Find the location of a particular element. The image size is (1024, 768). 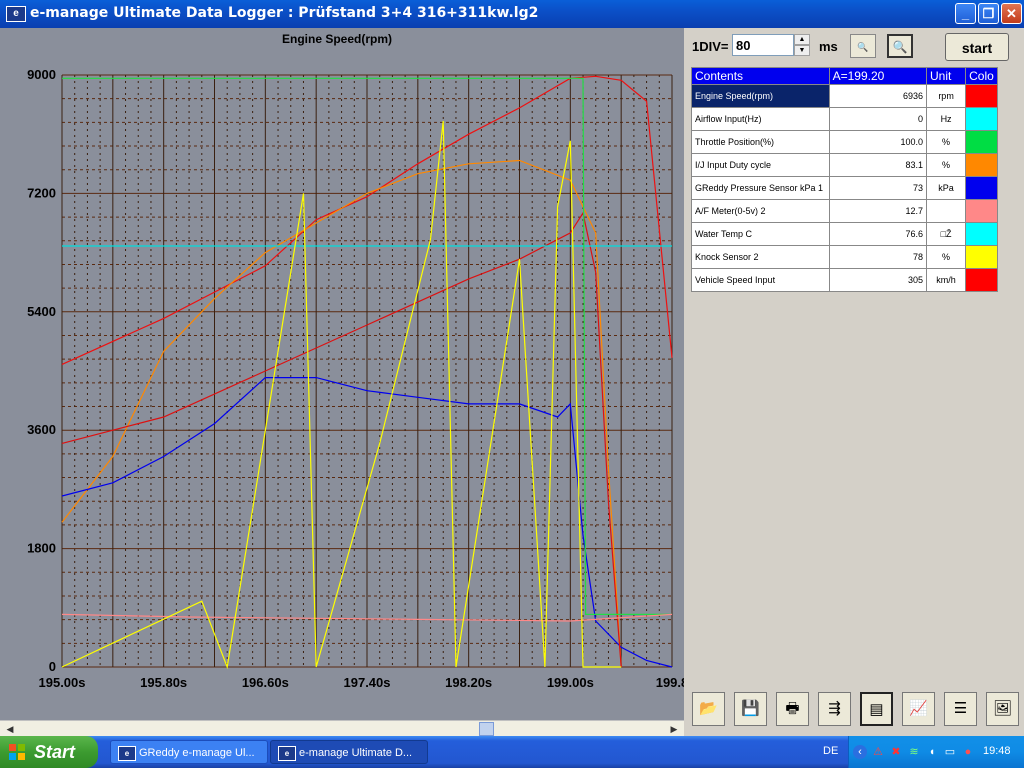

table-row: Engine Speed(rpm) 6936 rpm is located at coordinates (844, 96).